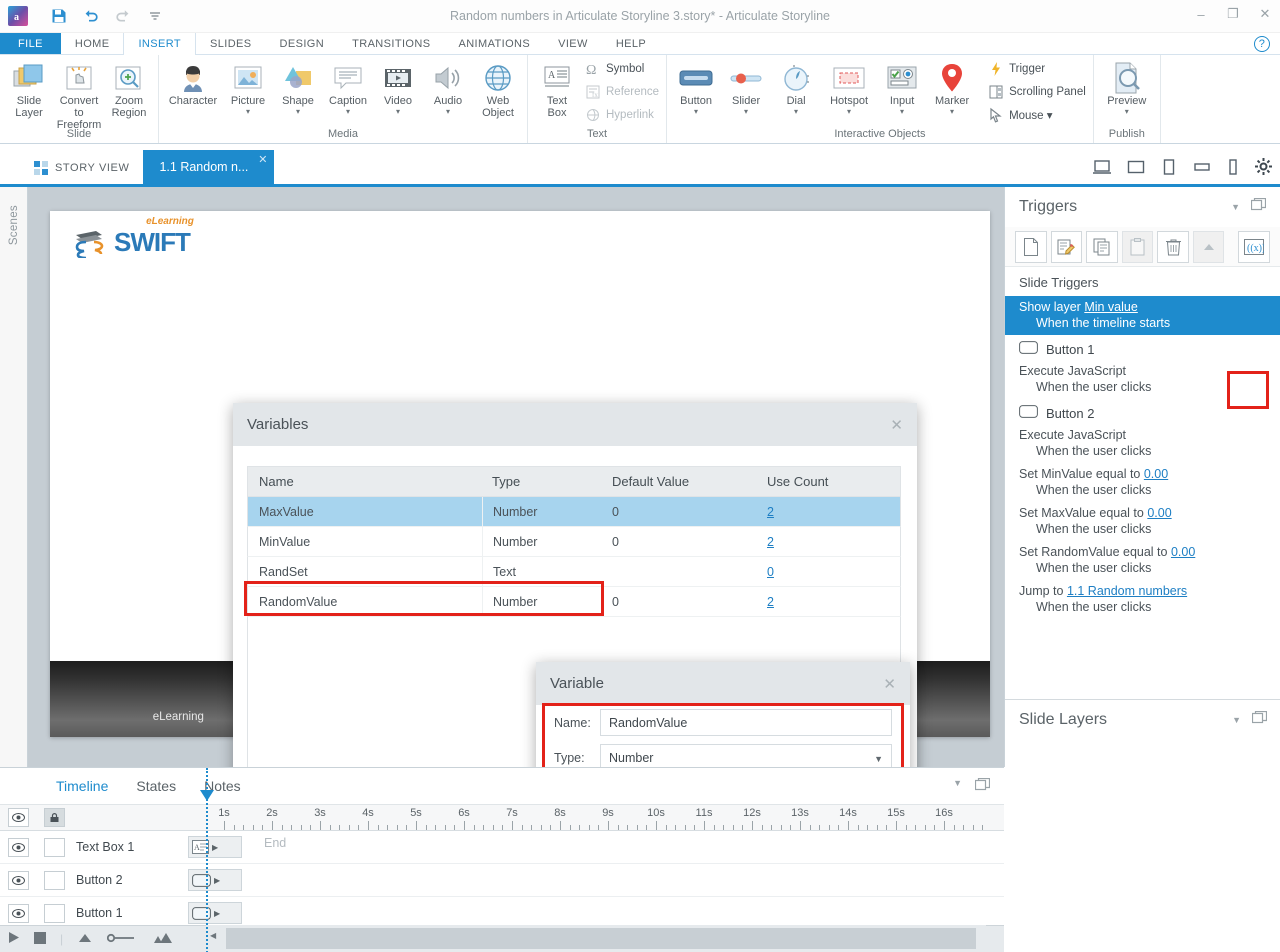 This screenshot has width=1280, height=952. I want to click on timeline-object-chip: A ▶, so click(215, 847).